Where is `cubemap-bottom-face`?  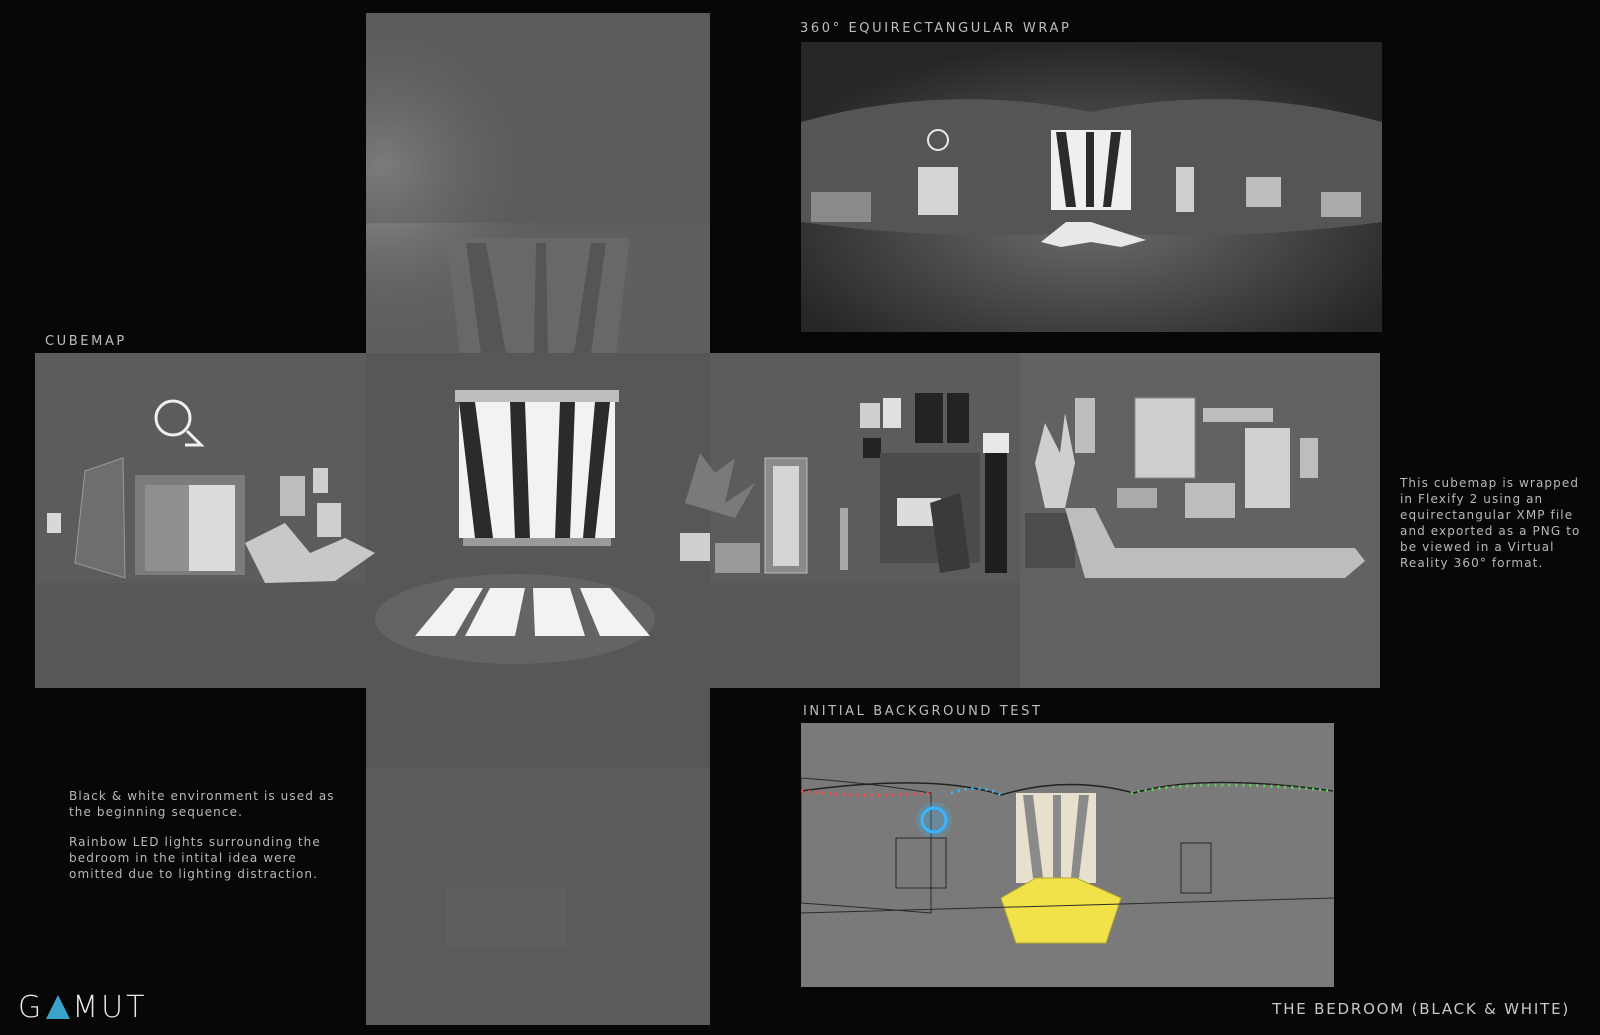 cubemap-bottom-face is located at coordinates (538, 856).